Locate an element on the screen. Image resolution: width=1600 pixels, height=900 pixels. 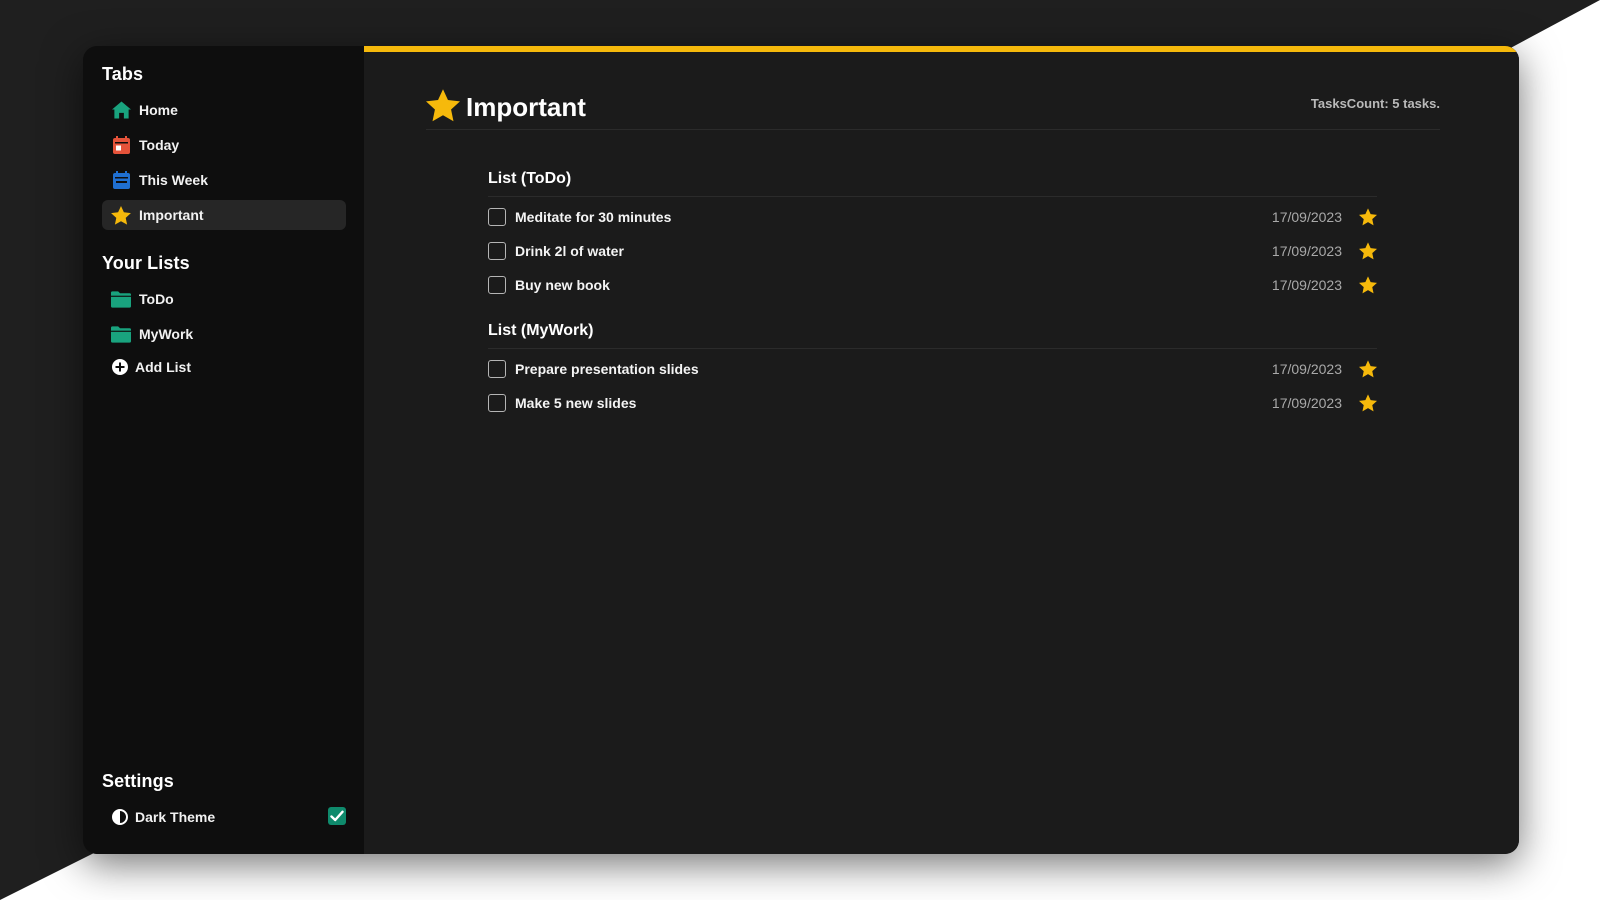
accent-bar is located at coordinates (941, 49).